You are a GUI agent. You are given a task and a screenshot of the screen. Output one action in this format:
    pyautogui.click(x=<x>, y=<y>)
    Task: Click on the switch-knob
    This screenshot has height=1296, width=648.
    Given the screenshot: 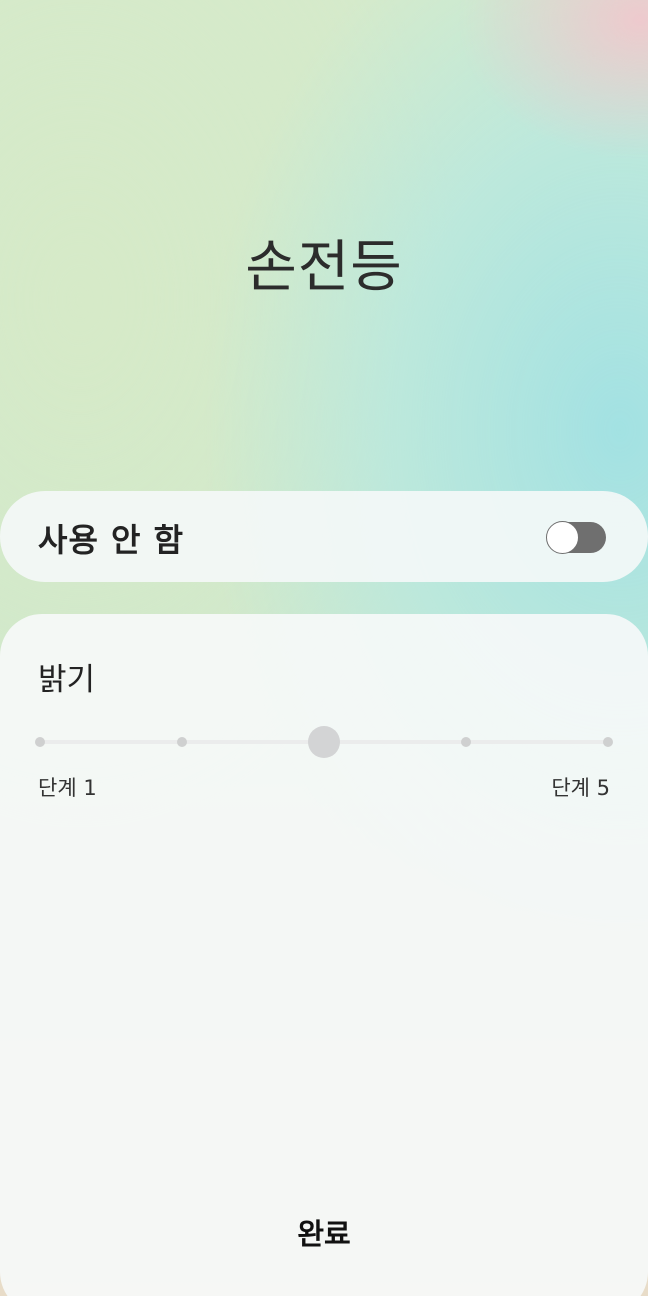 What is the action you would take?
    pyautogui.click(x=562, y=537)
    